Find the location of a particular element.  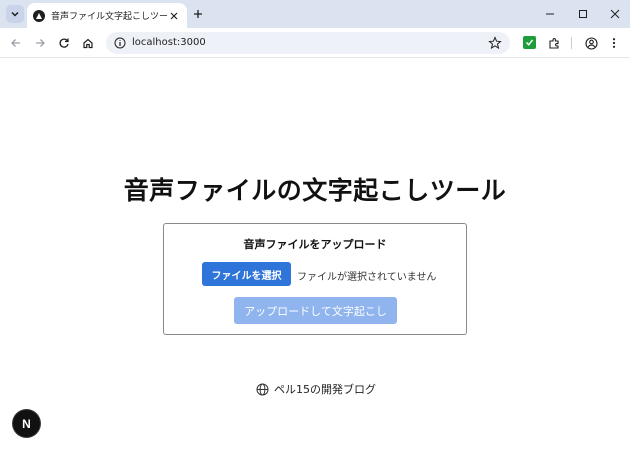

nextjs-dev-badge: N is located at coordinates (26, 423).